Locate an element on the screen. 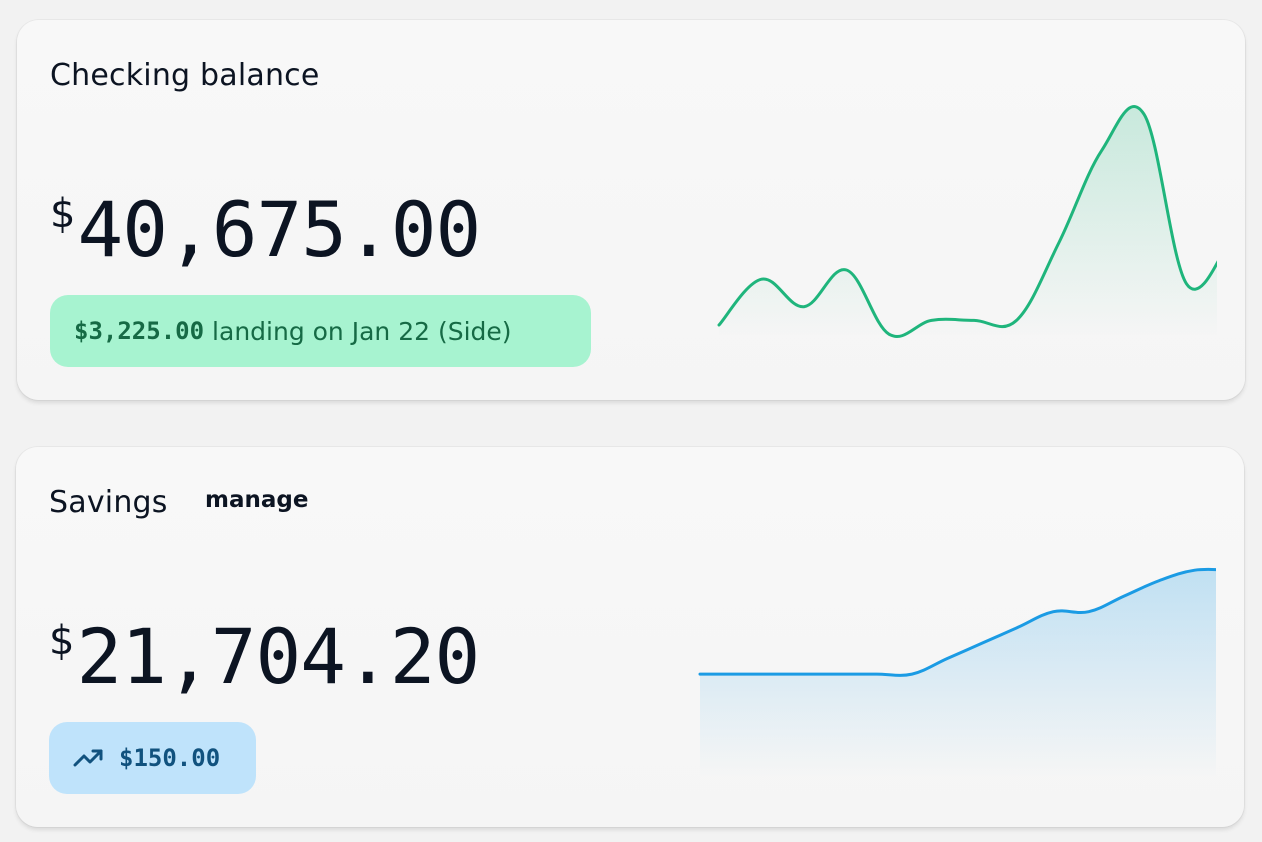 Image resolution: width=1262 pixels, height=842 pixels. trending-up-icon is located at coordinates (88, 758).